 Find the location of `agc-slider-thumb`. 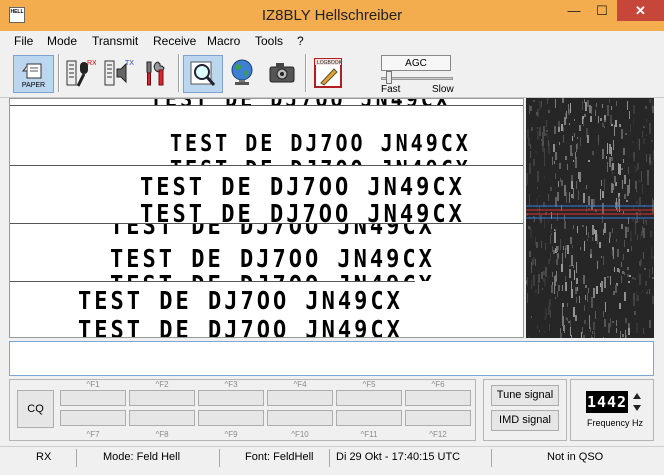

agc-slider-thumb is located at coordinates (389, 77).